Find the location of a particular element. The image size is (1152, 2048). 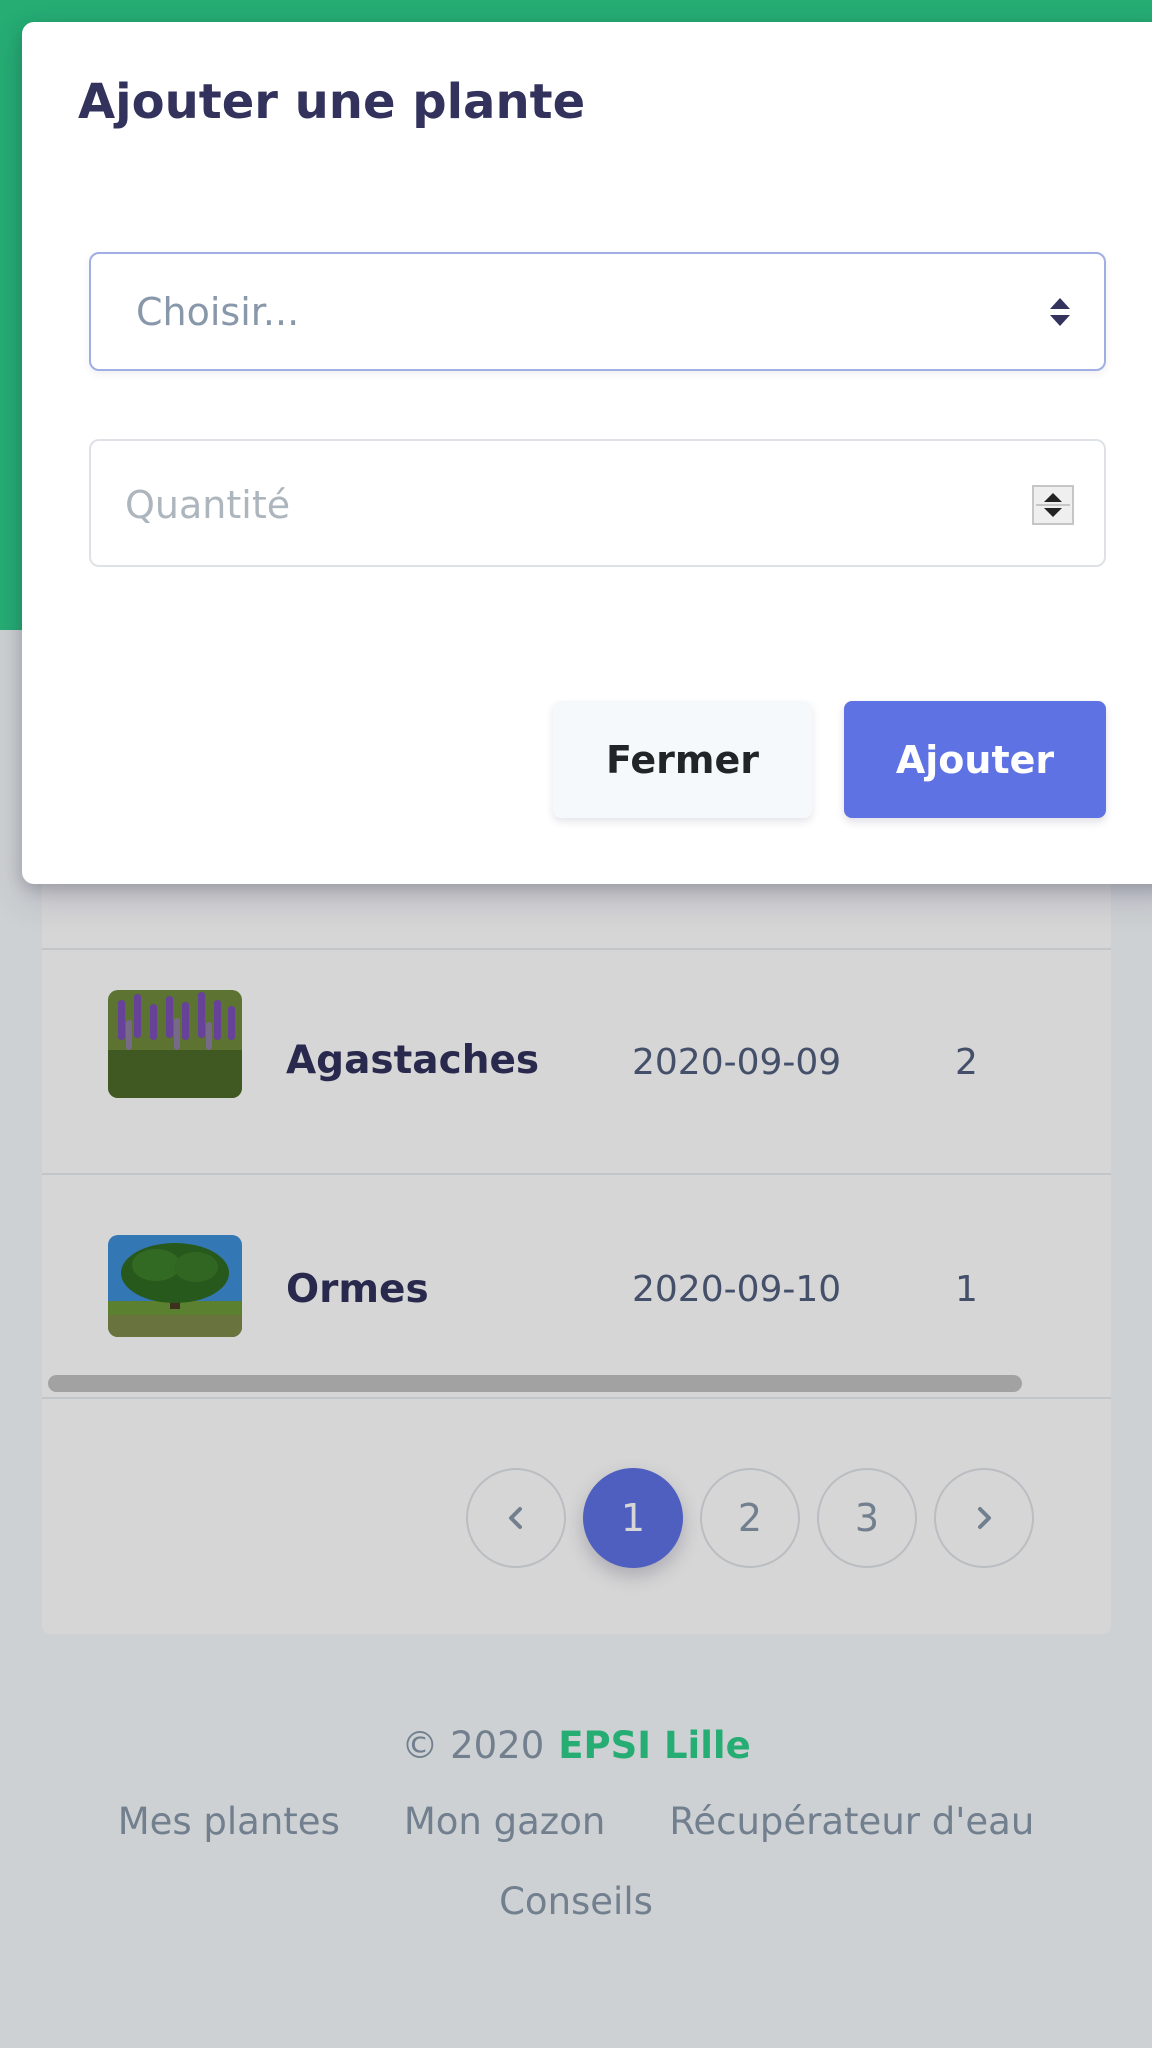

quantity-stepper is located at coordinates (1053, 505).